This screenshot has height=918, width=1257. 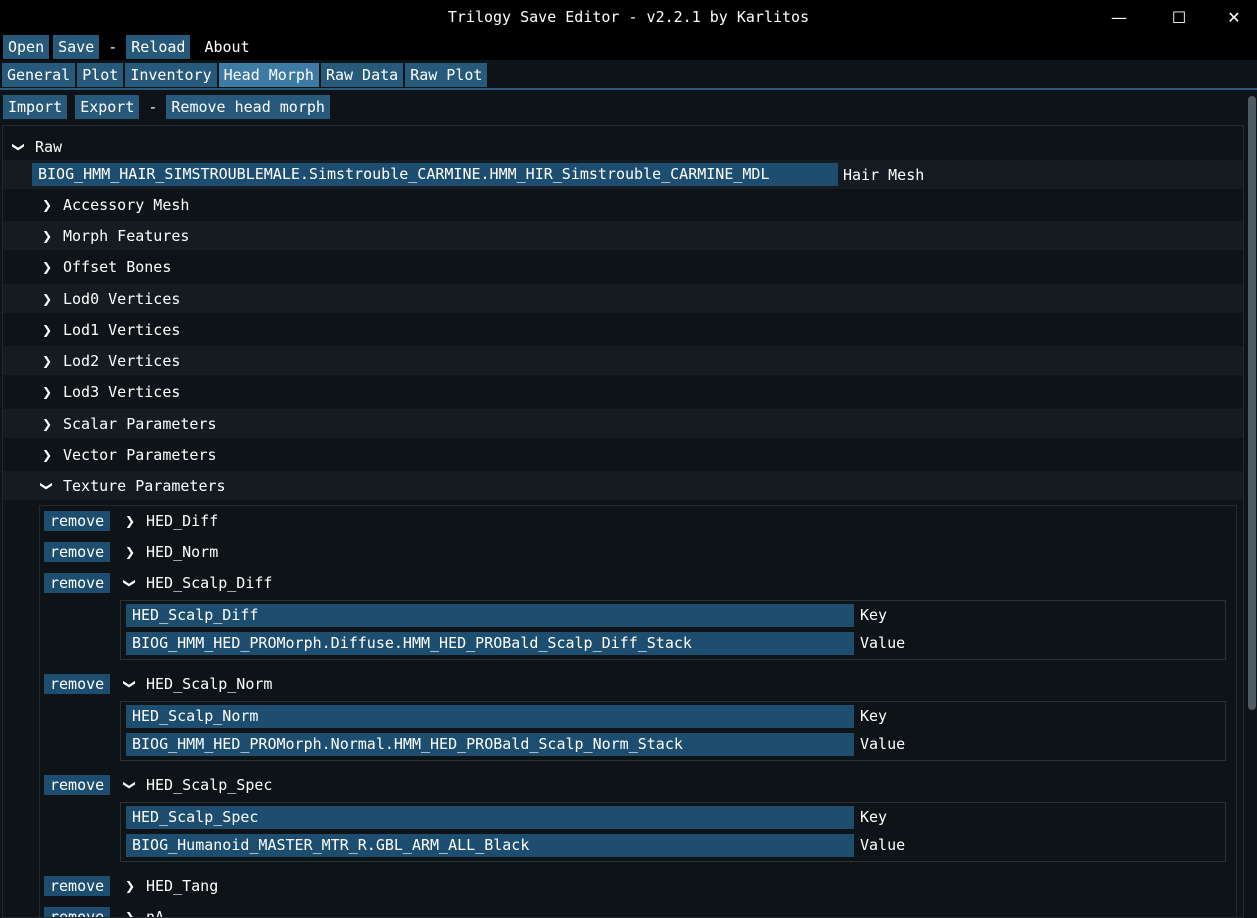 I want to click on key-input: HED_Scalp_Spec, so click(x=490, y=817).